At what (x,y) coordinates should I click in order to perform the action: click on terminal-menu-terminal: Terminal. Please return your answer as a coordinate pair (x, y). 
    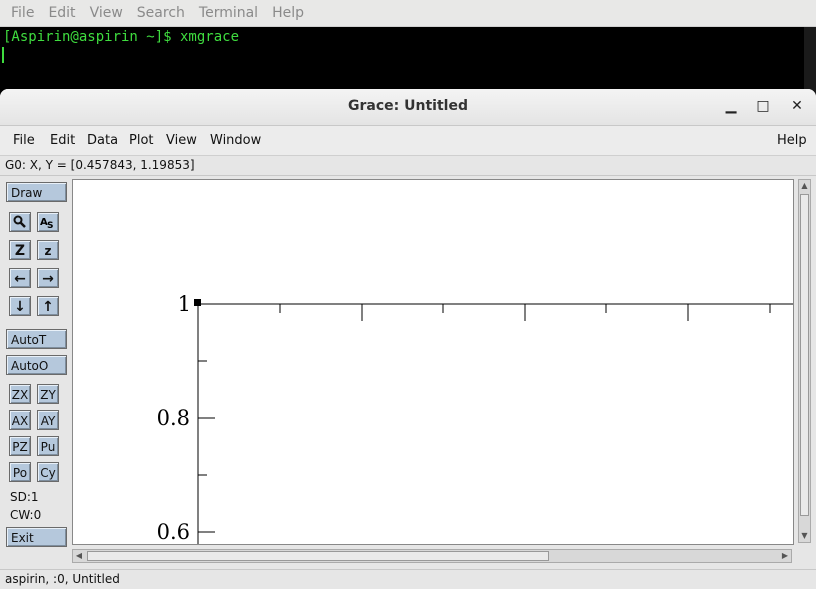
    Looking at the image, I should click on (228, 13).